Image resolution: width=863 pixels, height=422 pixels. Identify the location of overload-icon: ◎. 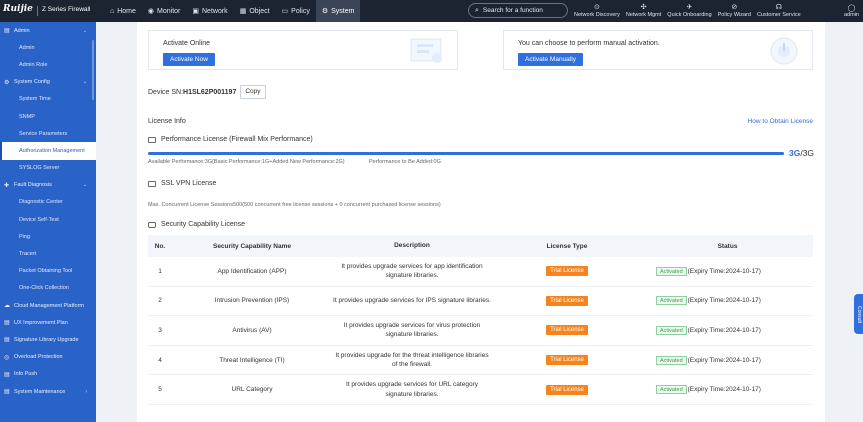
(7, 357).